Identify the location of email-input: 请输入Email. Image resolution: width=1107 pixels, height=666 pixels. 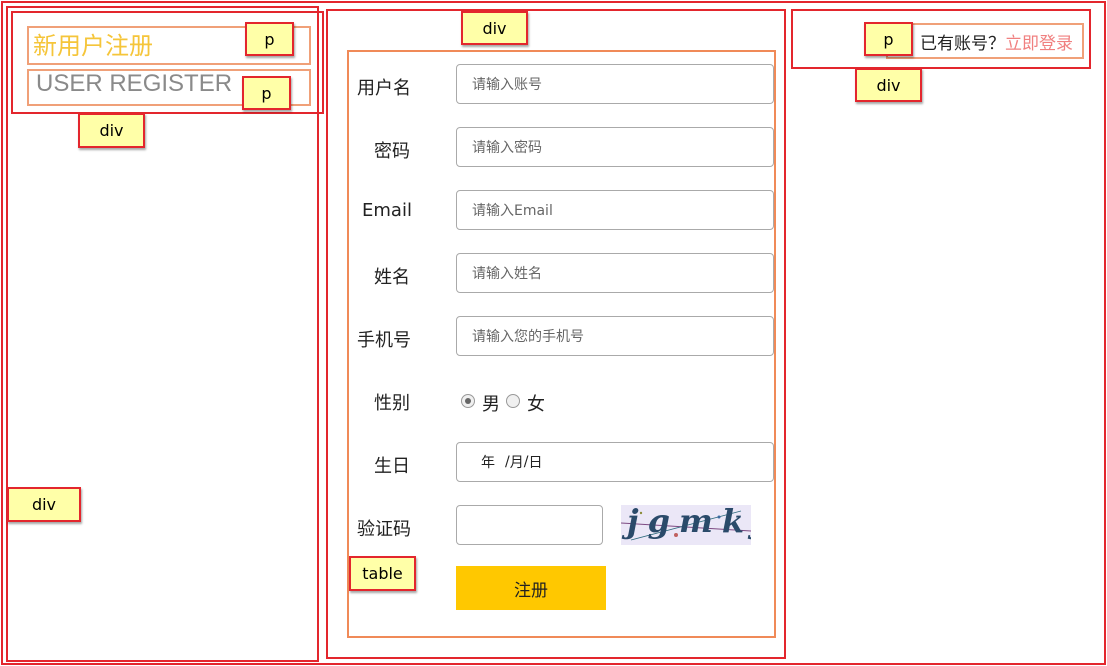
(615, 210).